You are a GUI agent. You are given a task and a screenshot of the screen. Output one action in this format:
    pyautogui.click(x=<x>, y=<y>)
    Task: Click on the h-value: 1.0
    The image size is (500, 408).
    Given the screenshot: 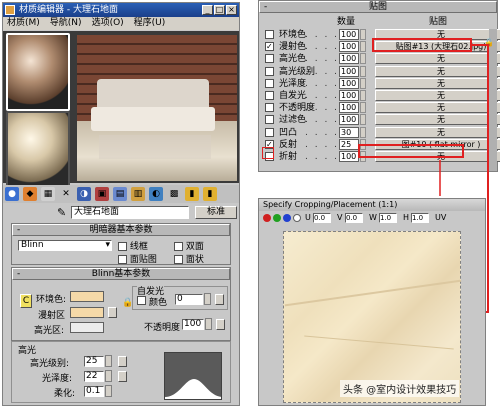 What is the action you would take?
    pyautogui.click(x=418, y=218)
    